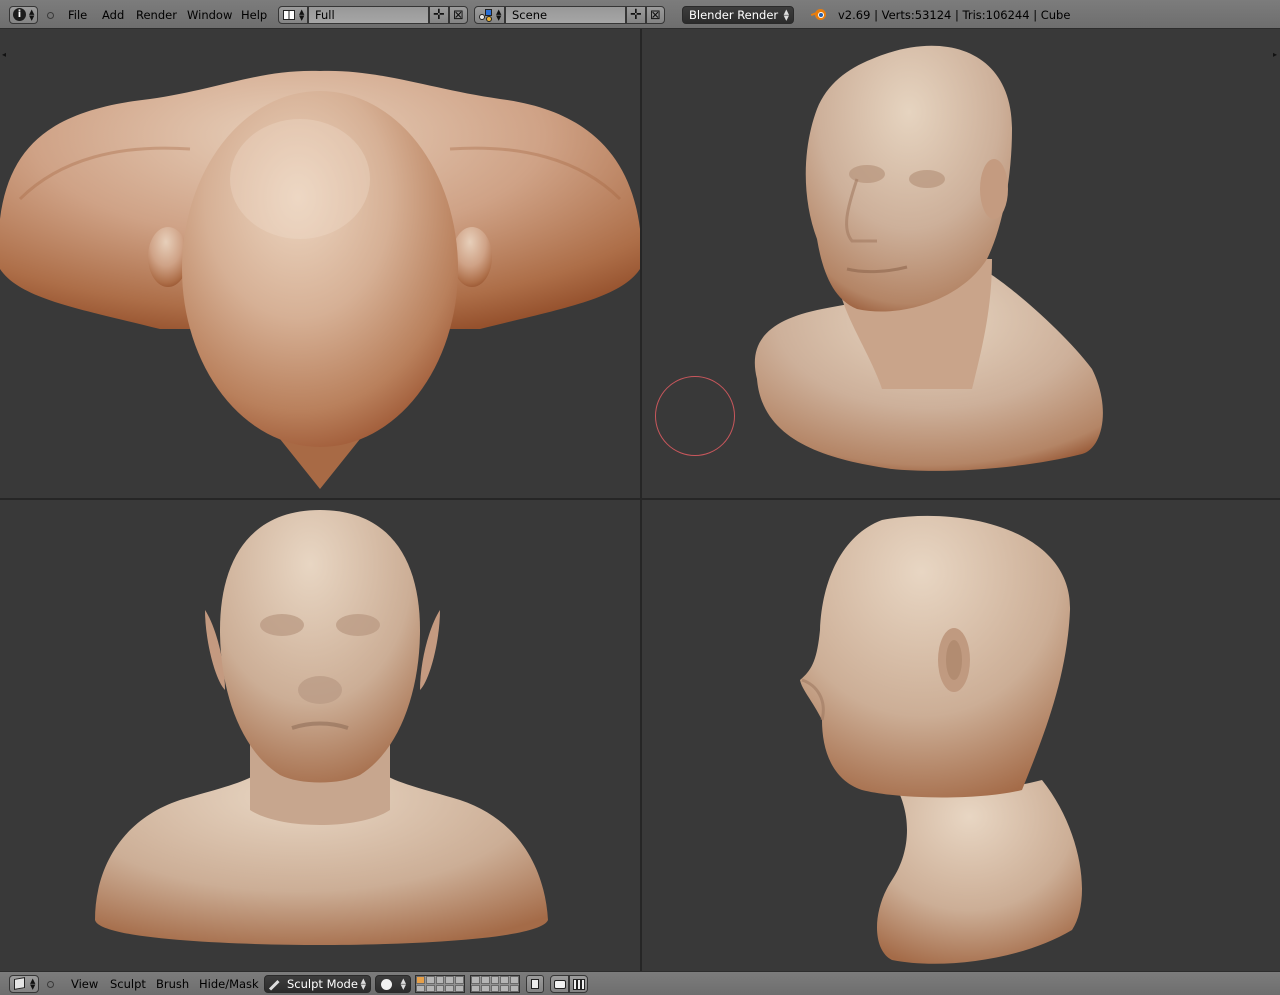  I want to click on menu-render: Render, so click(156, 15).